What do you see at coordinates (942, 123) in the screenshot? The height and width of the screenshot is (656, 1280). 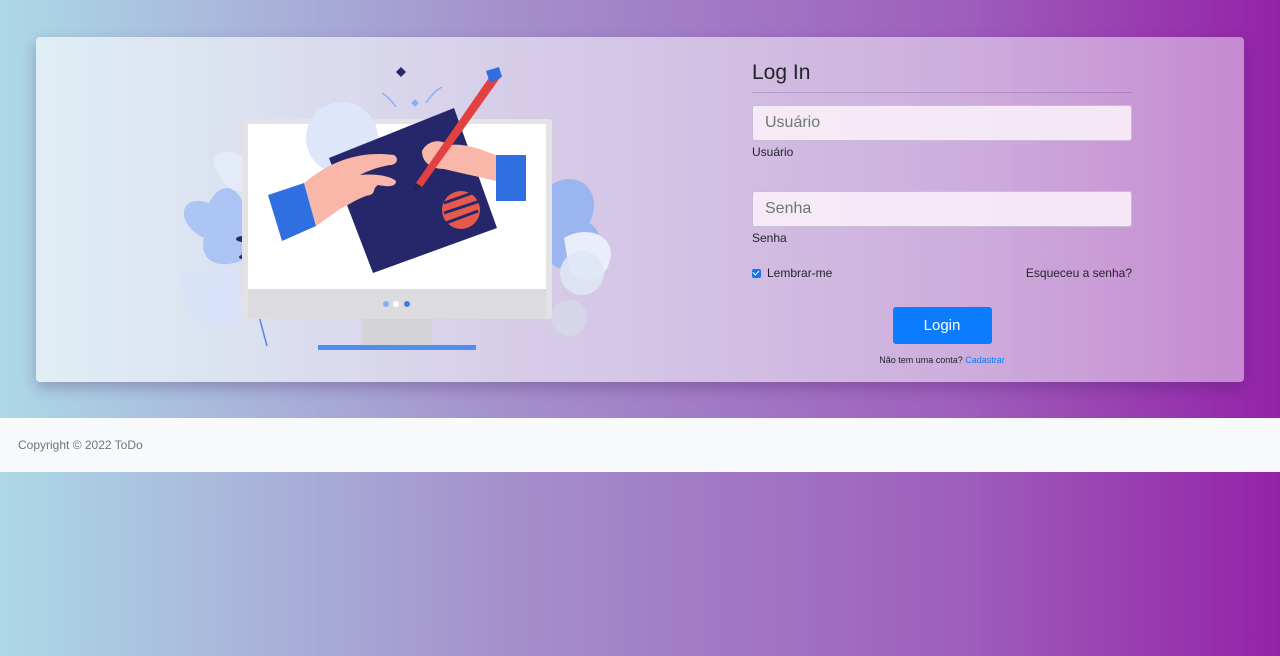 I see `username-input` at bounding box center [942, 123].